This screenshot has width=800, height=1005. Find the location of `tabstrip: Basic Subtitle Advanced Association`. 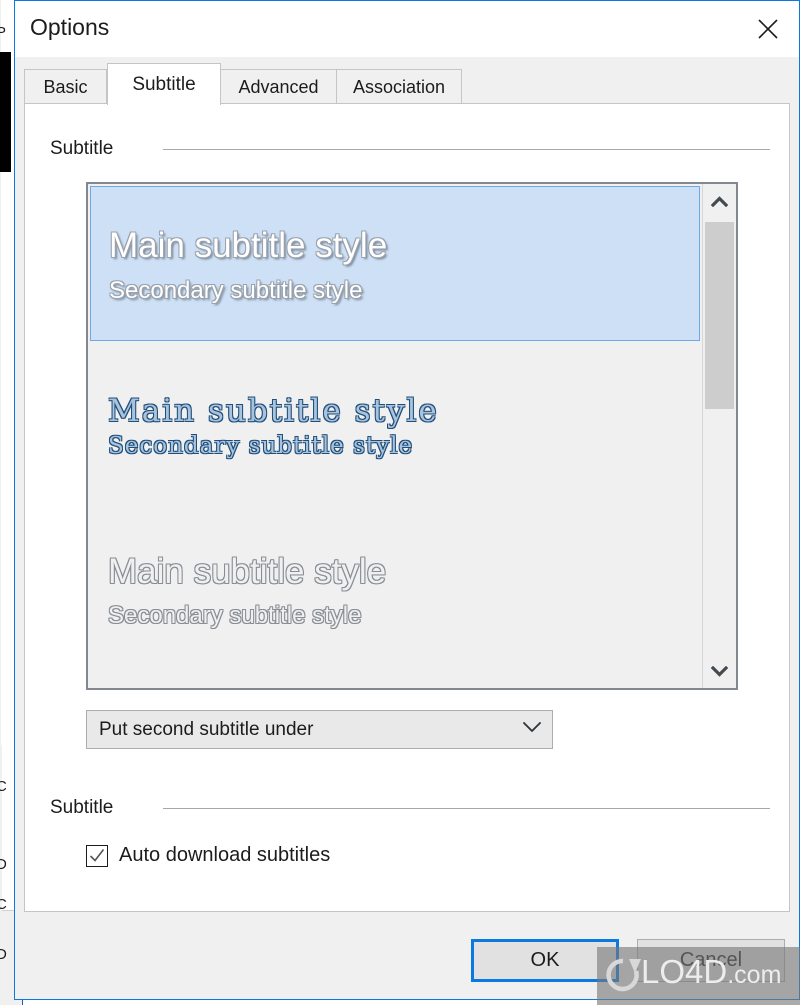

tabstrip: Basic Subtitle Advanced Association is located at coordinates (407, 81).